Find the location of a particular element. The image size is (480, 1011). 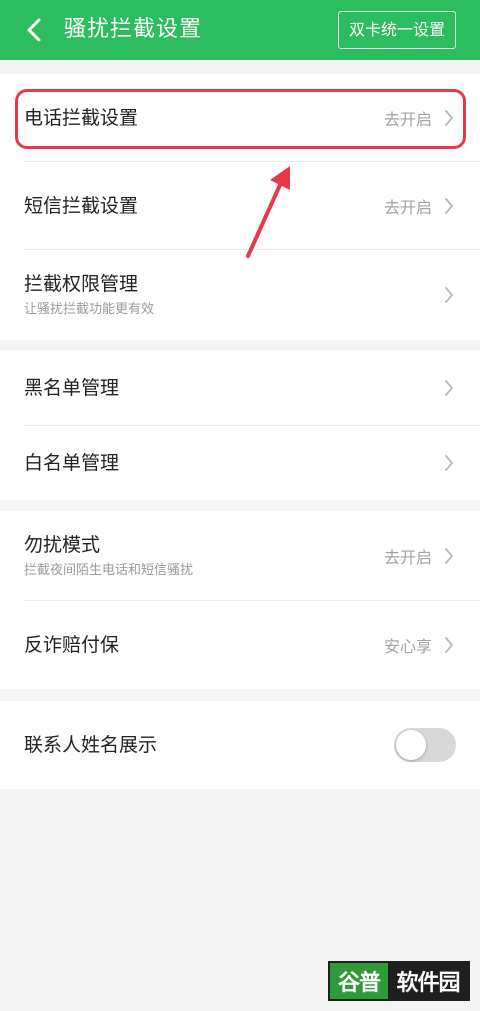

row-title: 黑名单管理 is located at coordinates (72, 388).